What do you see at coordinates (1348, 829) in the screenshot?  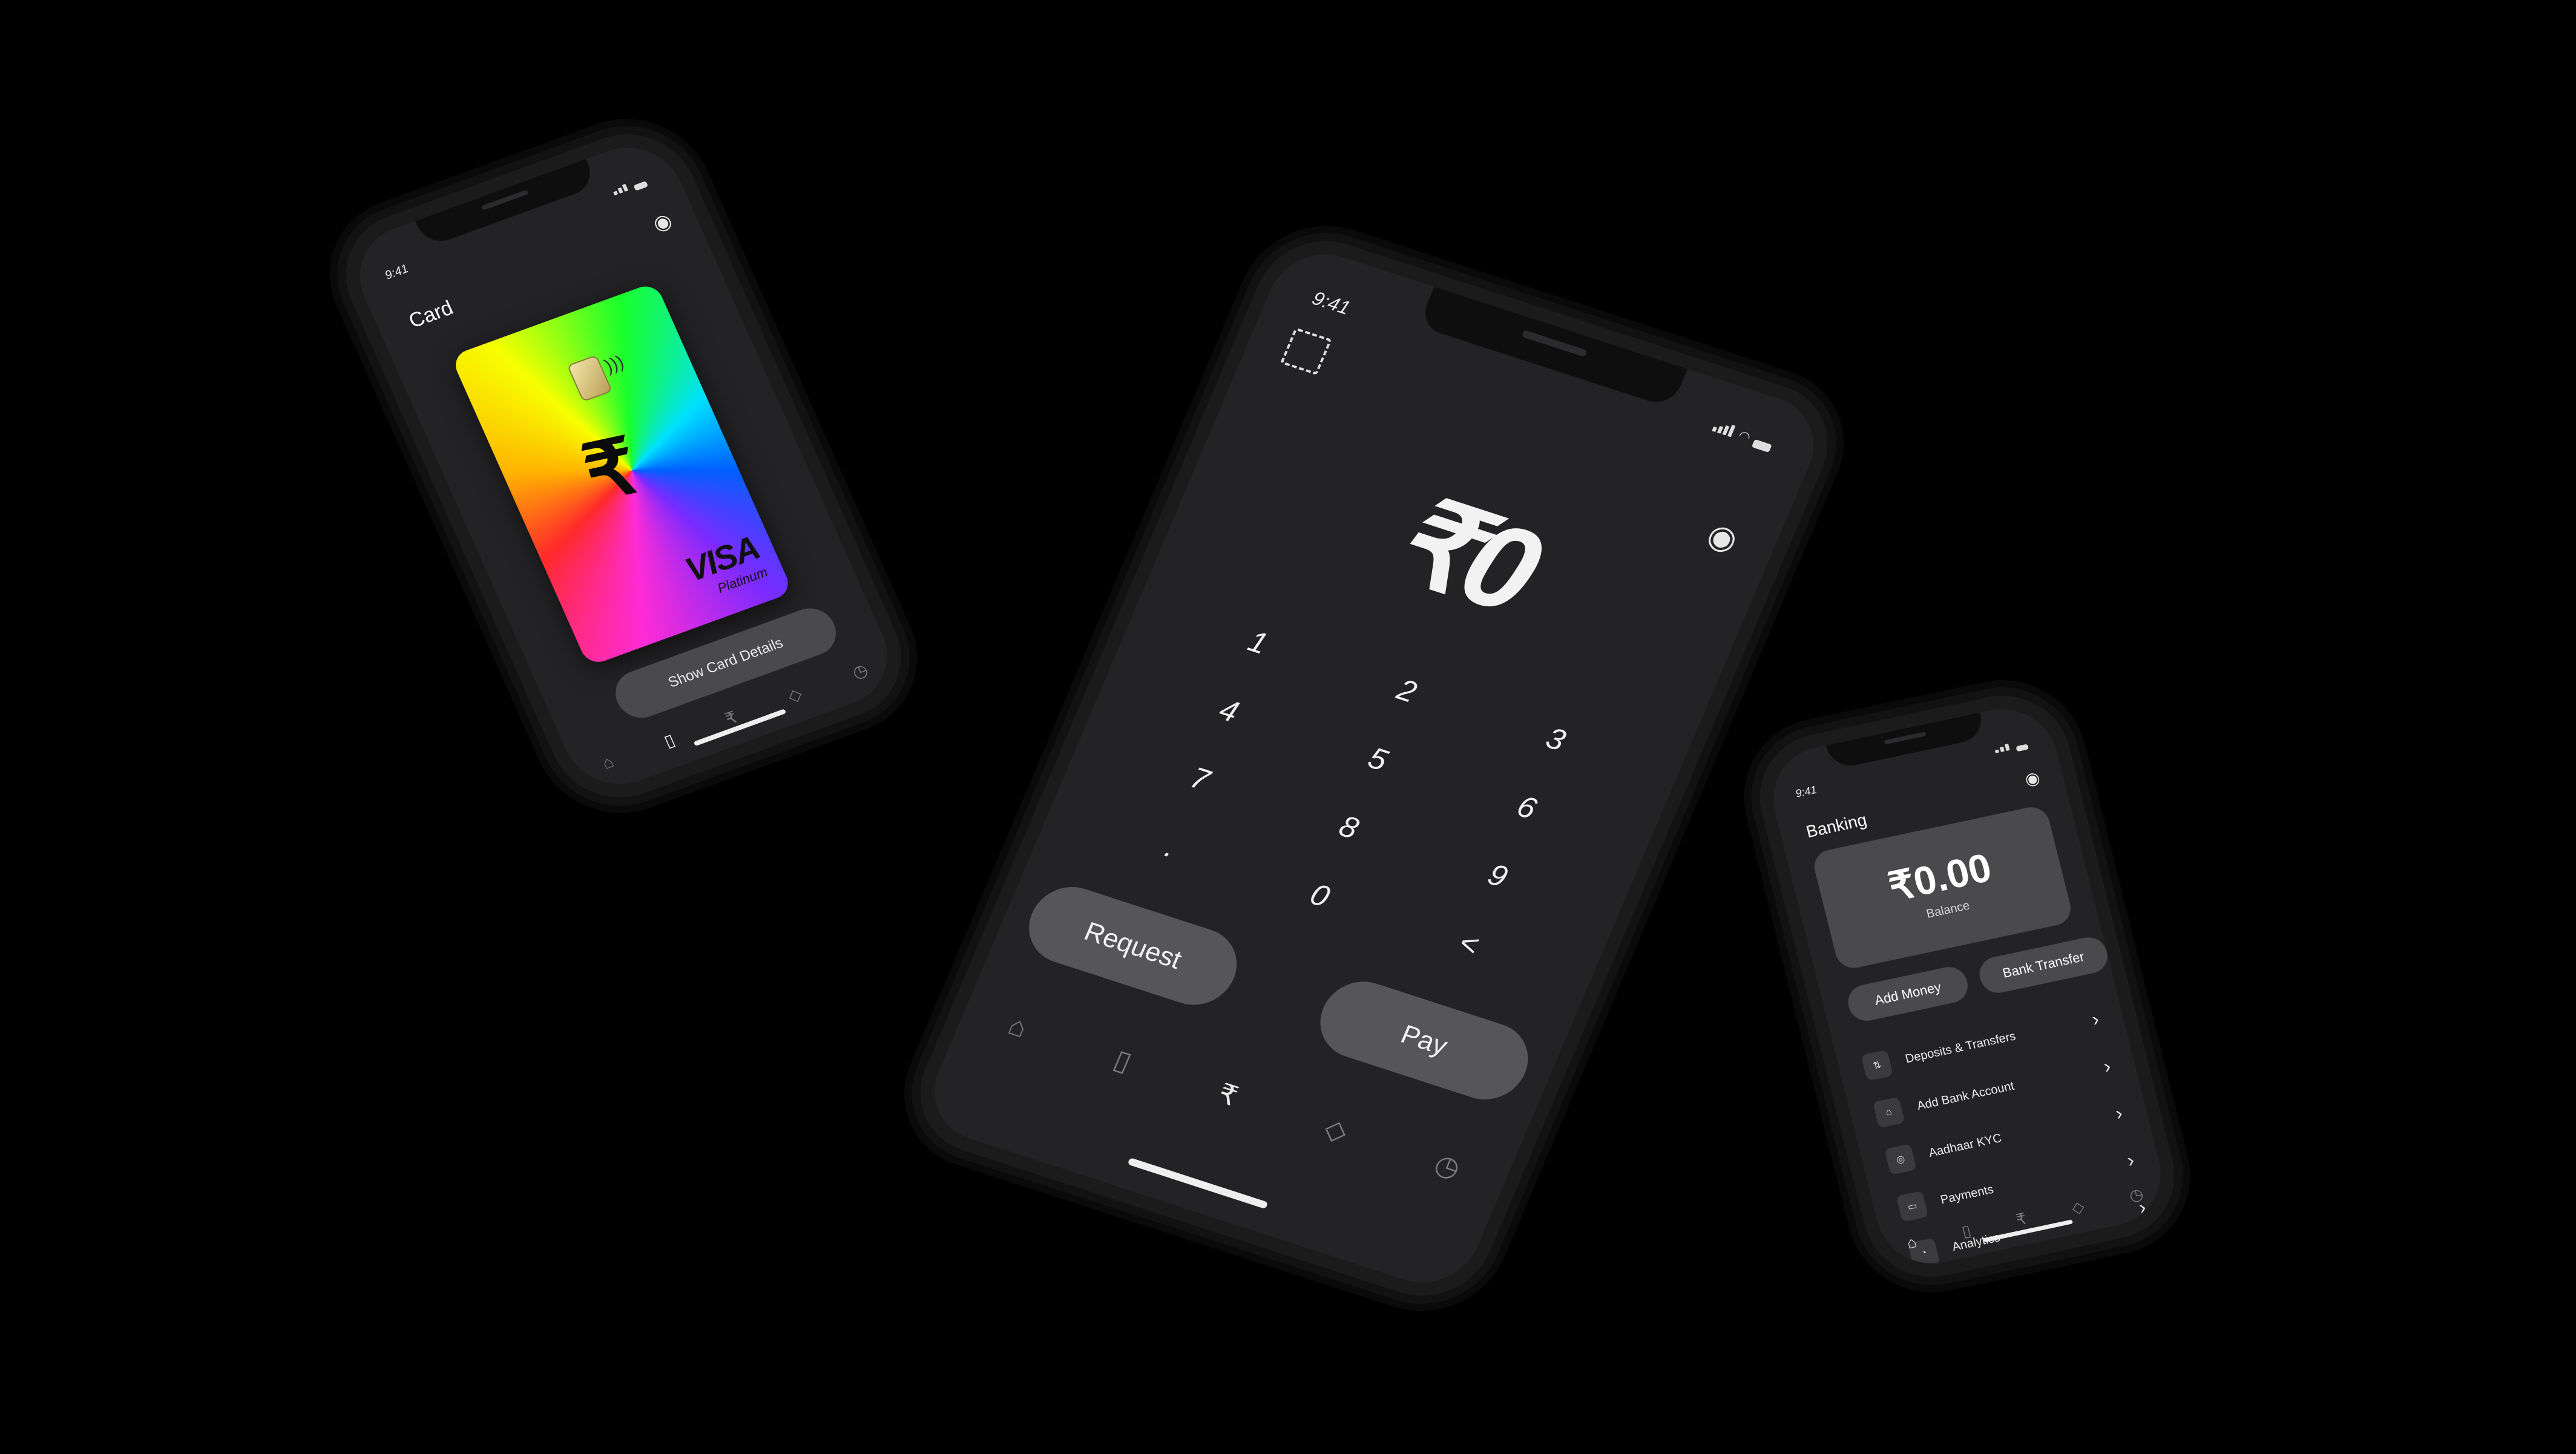 I see `keypad-key: 8` at bounding box center [1348, 829].